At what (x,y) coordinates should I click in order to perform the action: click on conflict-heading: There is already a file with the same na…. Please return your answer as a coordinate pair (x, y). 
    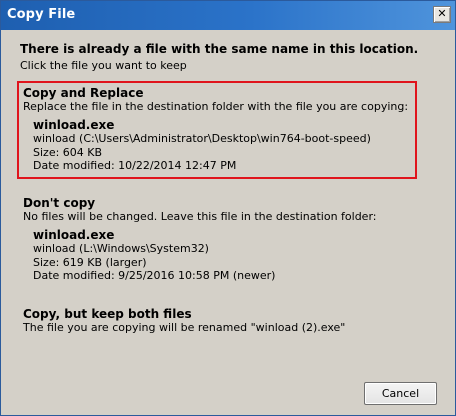
    Looking at the image, I should click on (219, 49).